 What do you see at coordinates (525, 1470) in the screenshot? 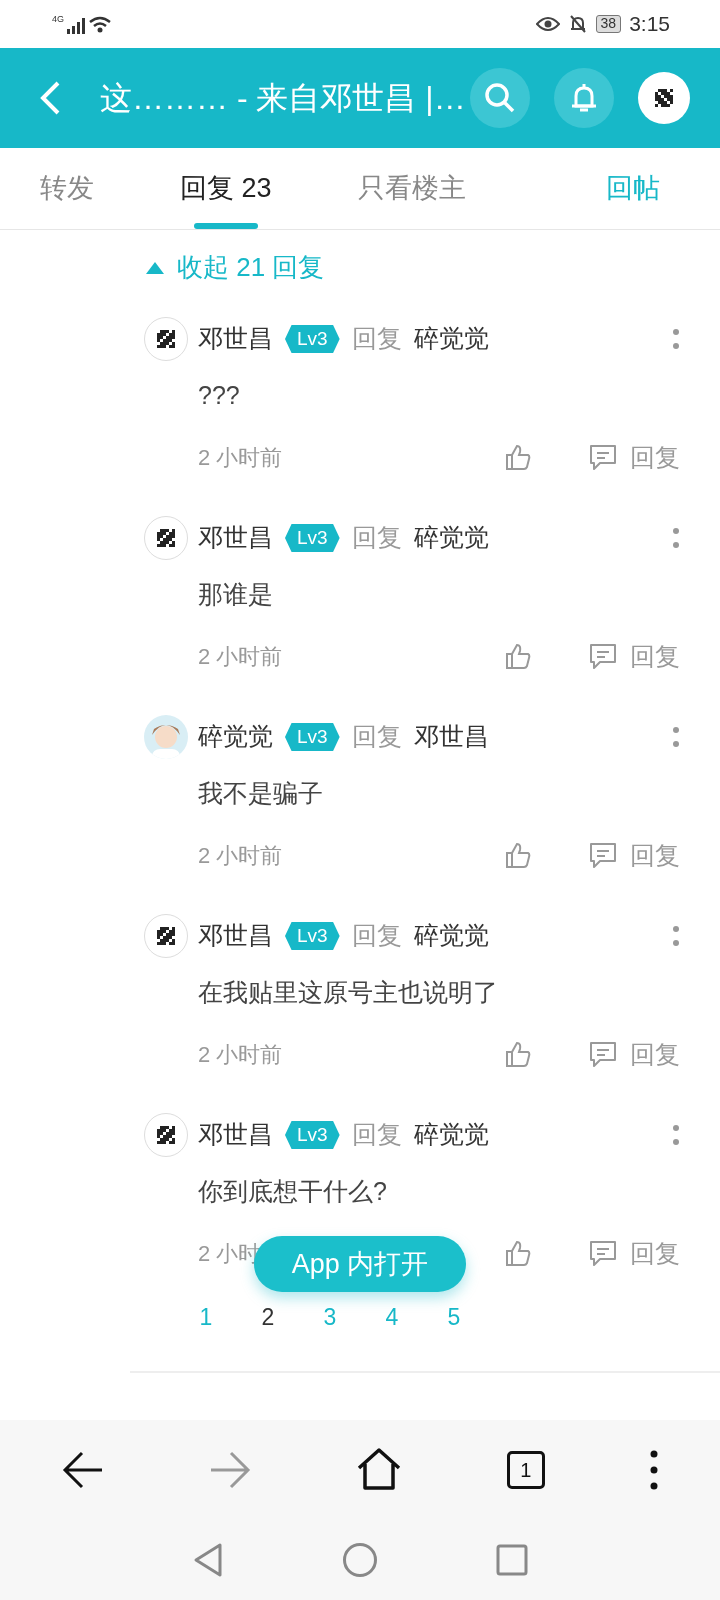
I see `tabs-count-button: 1` at bounding box center [525, 1470].